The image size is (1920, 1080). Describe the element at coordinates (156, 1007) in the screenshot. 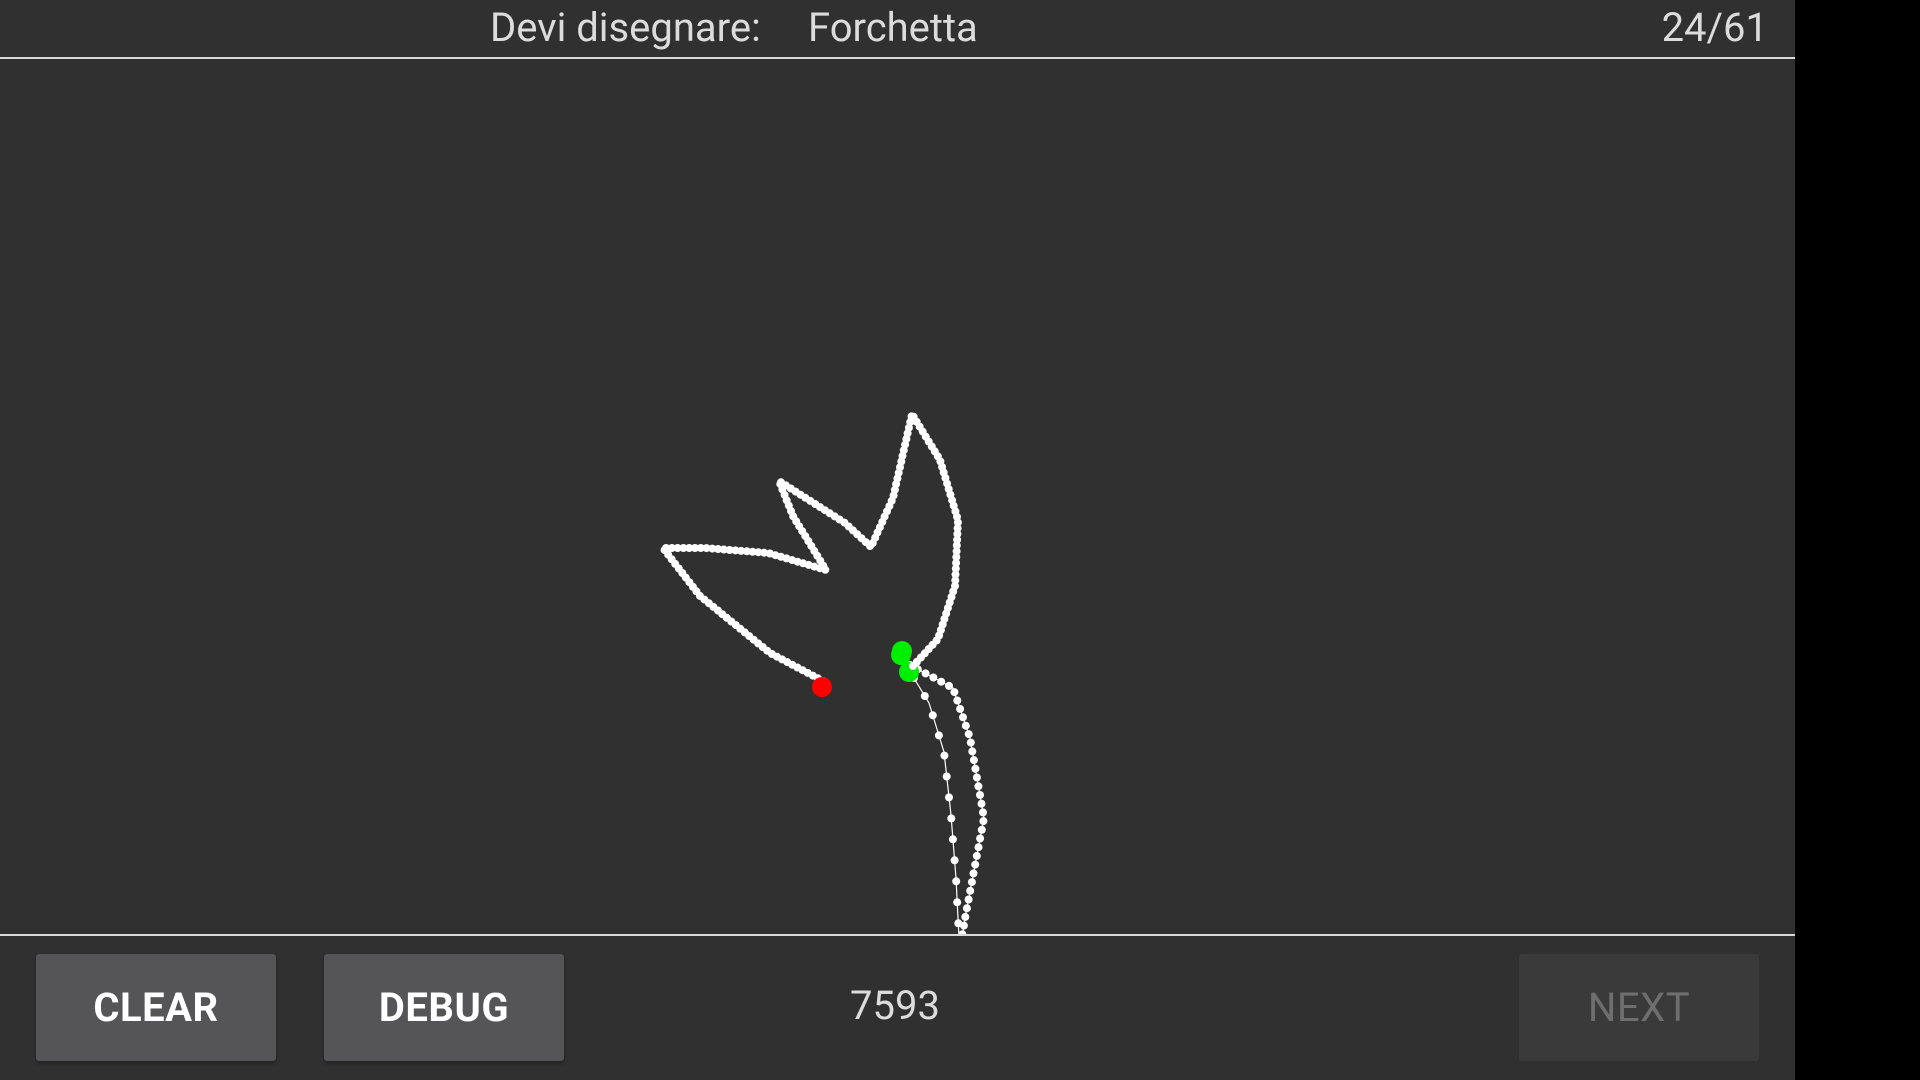

I see `clear-button: CLEAR` at that location.